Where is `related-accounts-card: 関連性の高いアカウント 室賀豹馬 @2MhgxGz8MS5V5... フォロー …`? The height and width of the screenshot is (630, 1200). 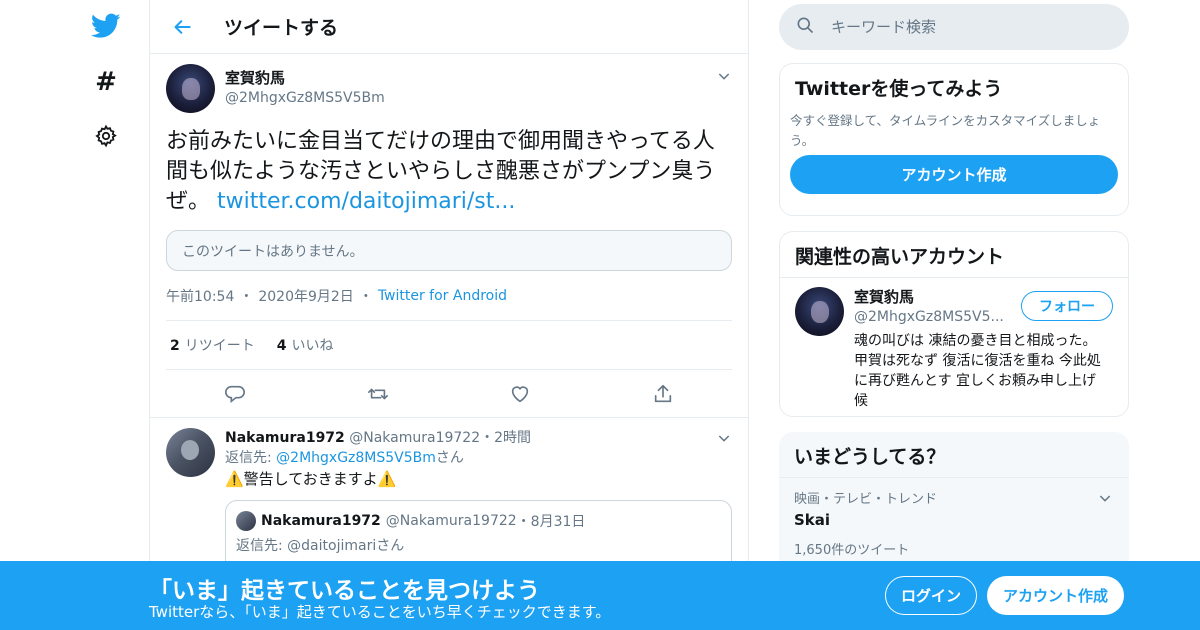 related-accounts-card: 関連性の高いアカウント 室賀豹馬 @2MhgxGz8MS5V5... フォロー … is located at coordinates (954, 324).